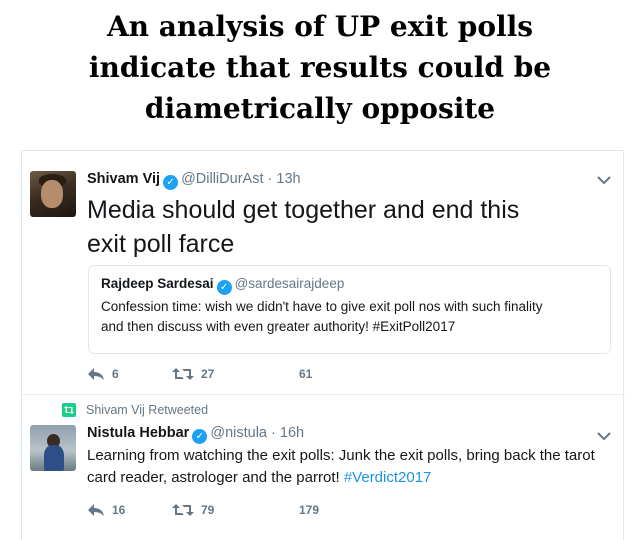 Image resolution: width=640 pixels, height=540 pixels. What do you see at coordinates (303, 210) in the screenshot?
I see `tweet-text-line-1: Media should get together and end this` at bounding box center [303, 210].